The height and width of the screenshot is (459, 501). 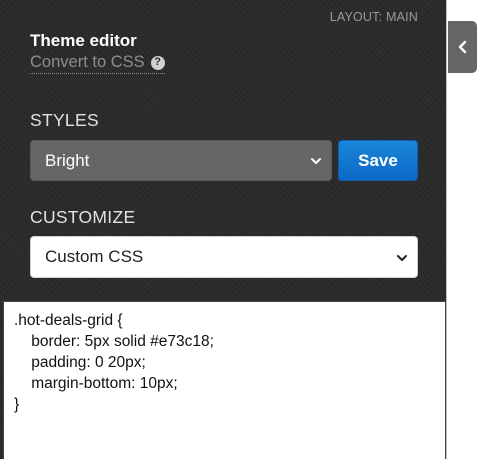 I want to click on code-line: }, so click(x=17, y=404).